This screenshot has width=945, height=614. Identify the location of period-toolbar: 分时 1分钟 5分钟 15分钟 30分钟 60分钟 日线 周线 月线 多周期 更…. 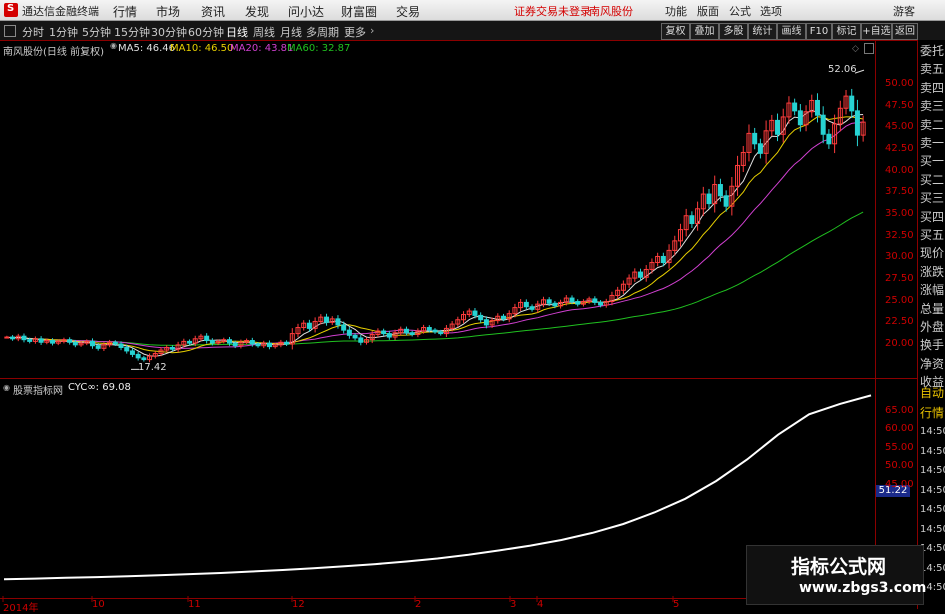
(472, 31).